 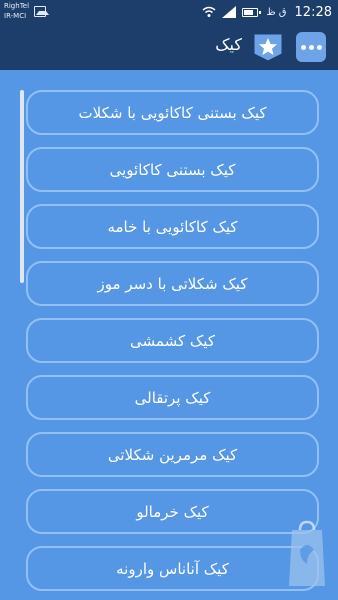 I want to click on recipe-list-item: کیک آناناس وارونه, so click(x=172, y=568).